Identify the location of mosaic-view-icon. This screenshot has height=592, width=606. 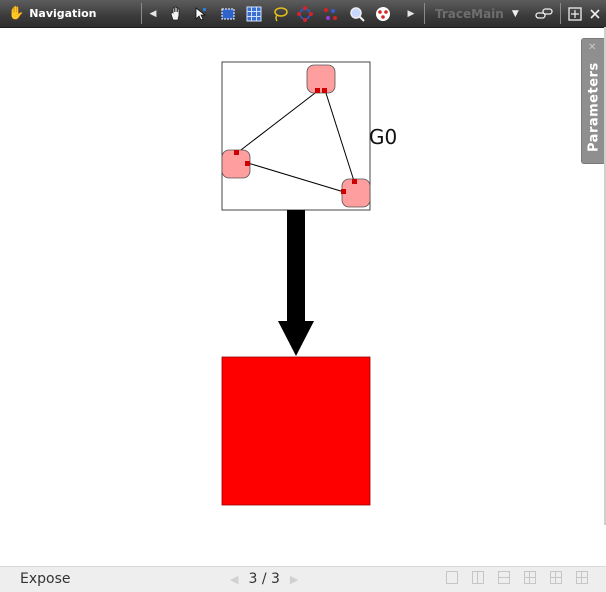
(582, 577).